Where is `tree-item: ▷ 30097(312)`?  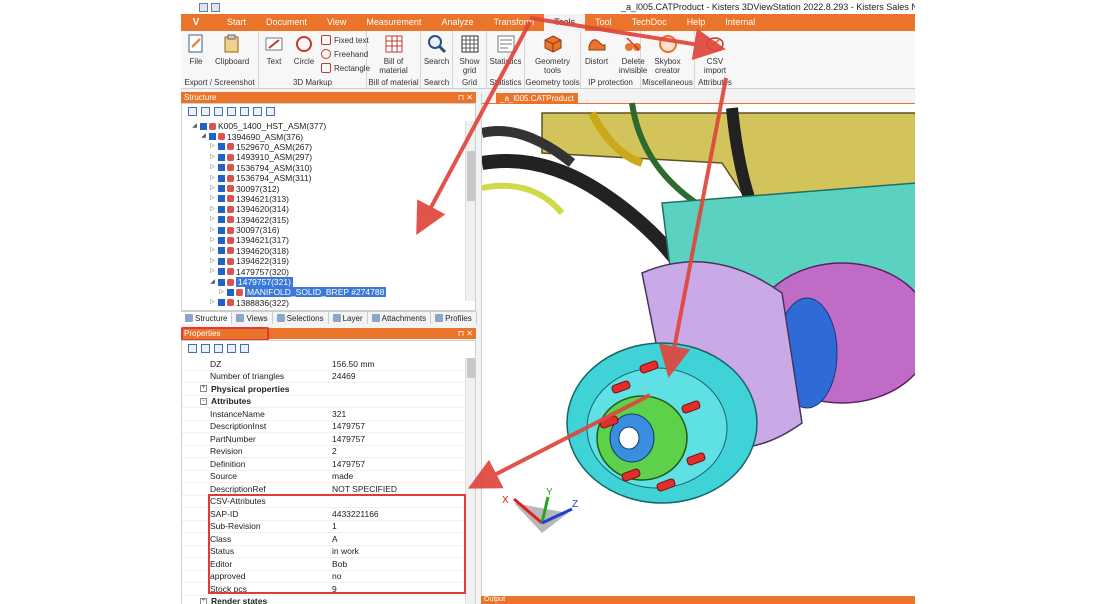 tree-item: ▷ 30097(312) is located at coordinates (323, 188).